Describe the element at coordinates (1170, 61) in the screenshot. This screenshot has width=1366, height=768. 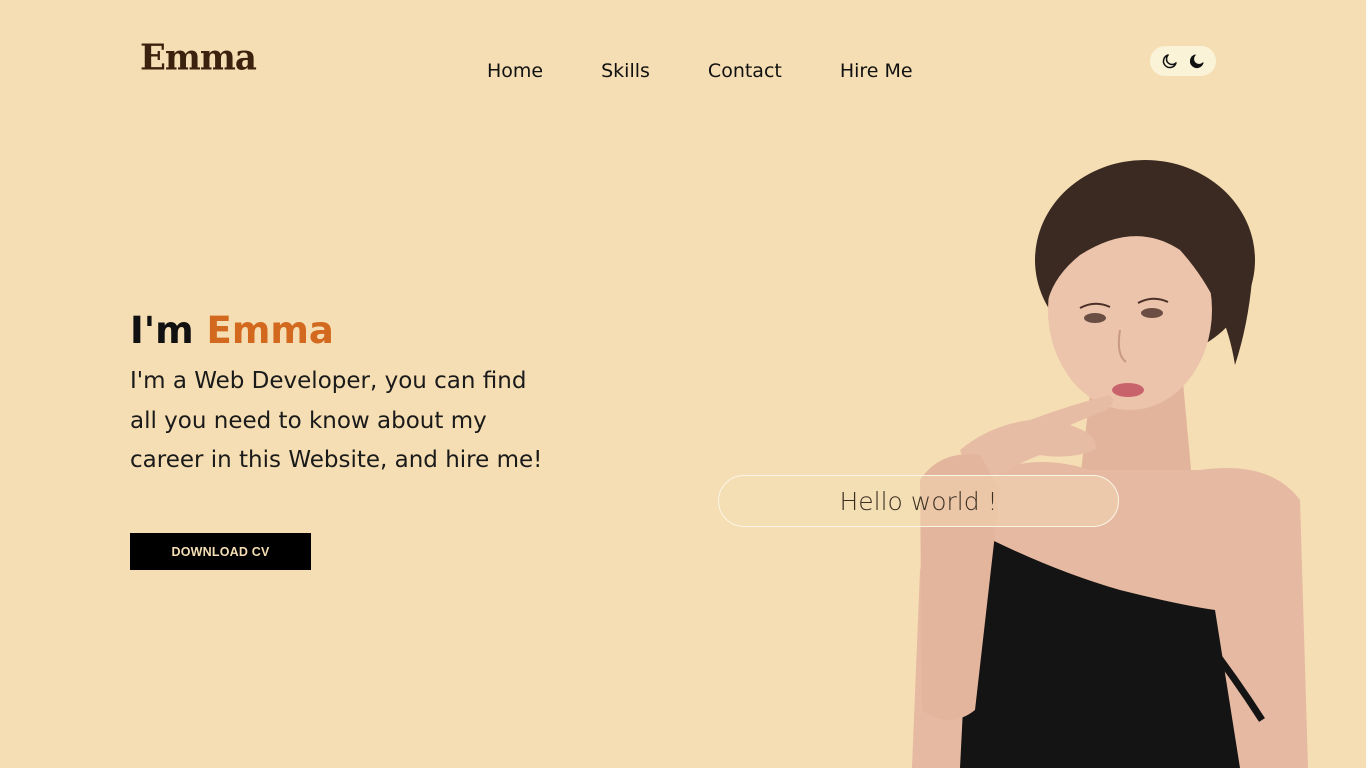
I see `moon-outline-icon` at that location.